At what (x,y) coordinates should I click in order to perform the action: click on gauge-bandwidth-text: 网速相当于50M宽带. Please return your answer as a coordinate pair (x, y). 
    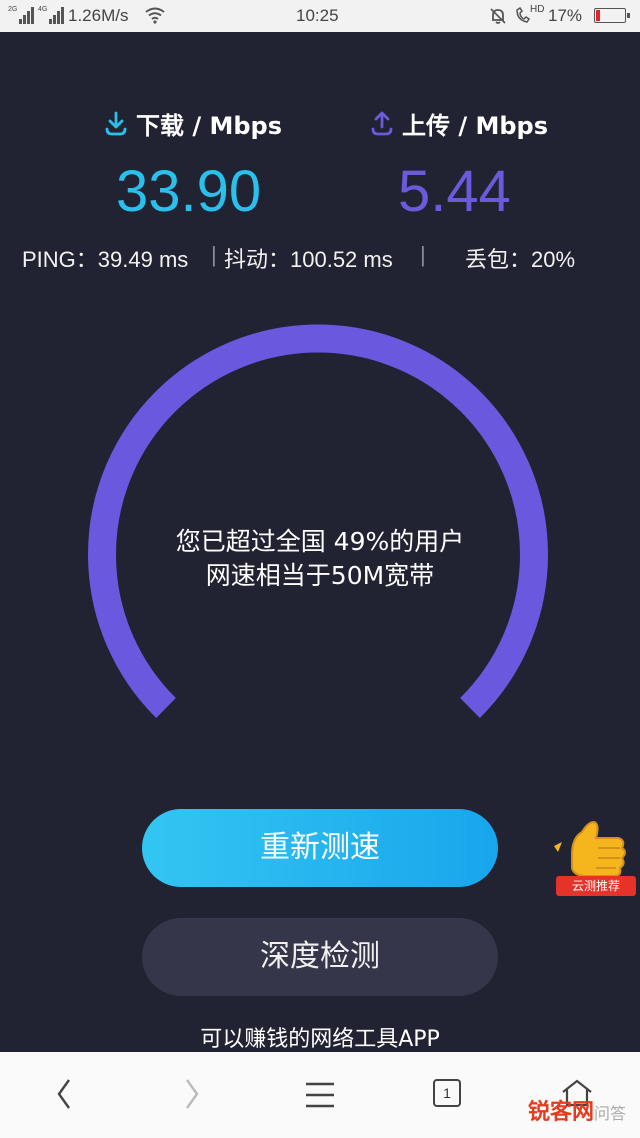
    Looking at the image, I should click on (320, 575).